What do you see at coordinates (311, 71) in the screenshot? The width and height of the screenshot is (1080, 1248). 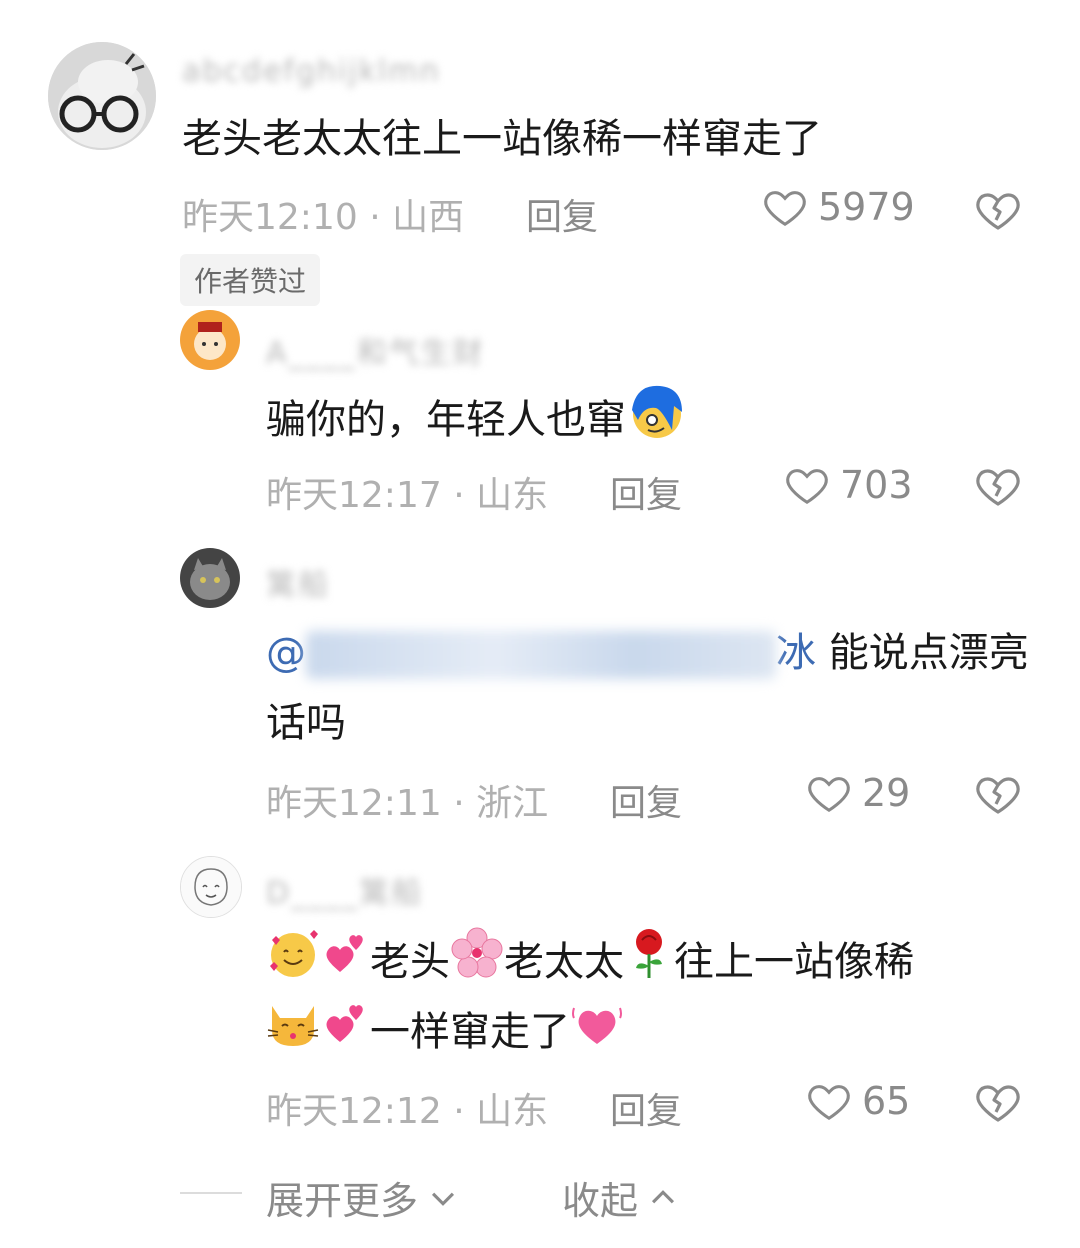 I see `username: abcdefghijklmn` at bounding box center [311, 71].